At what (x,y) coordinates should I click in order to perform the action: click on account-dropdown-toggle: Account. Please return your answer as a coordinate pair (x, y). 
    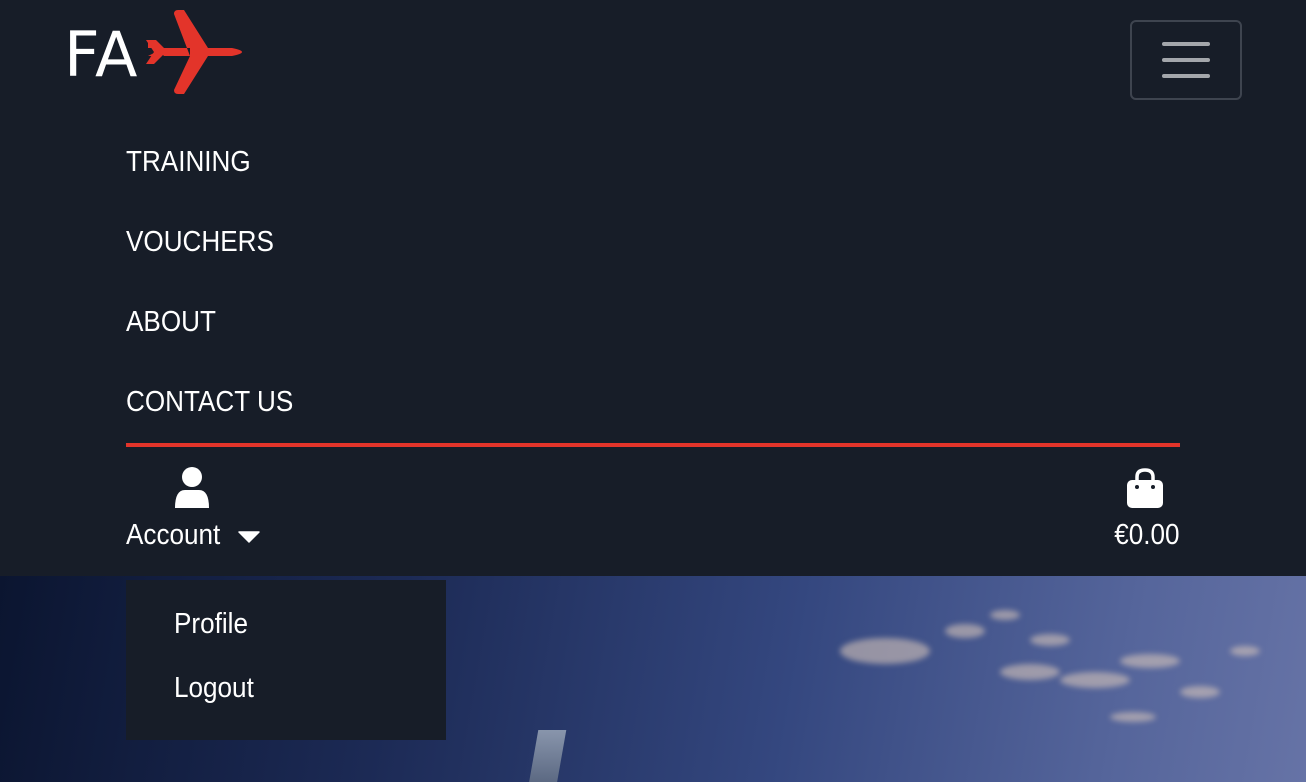
    Looking at the image, I should click on (201, 510).